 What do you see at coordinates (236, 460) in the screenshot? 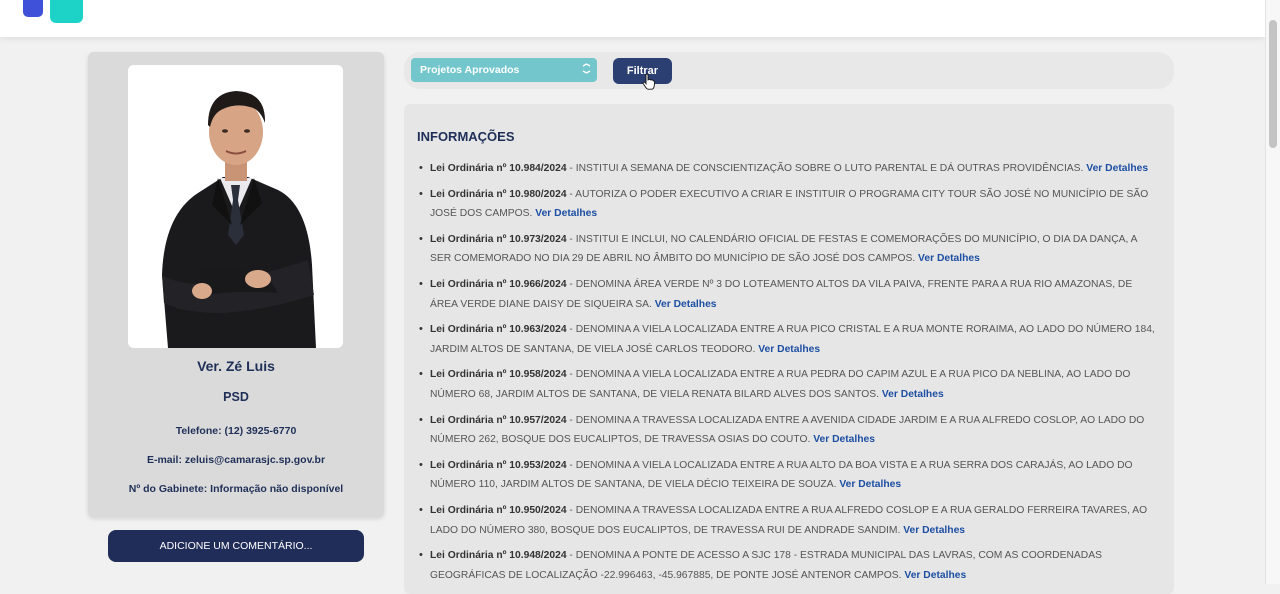
I see `councilor-email: E-mail: zeluis@camarasjc.sp.gov.br` at bounding box center [236, 460].